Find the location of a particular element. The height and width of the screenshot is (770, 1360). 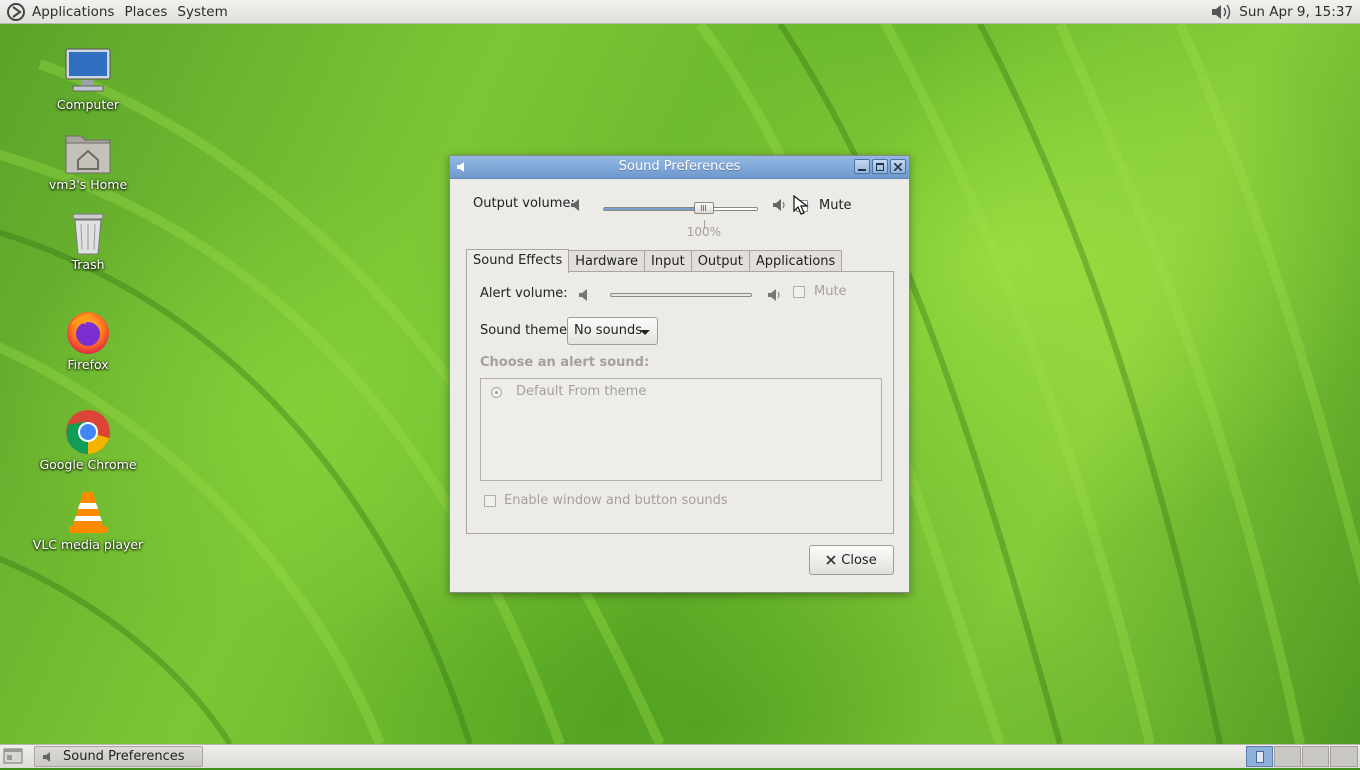

output-volume-fill is located at coordinates (654, 209).